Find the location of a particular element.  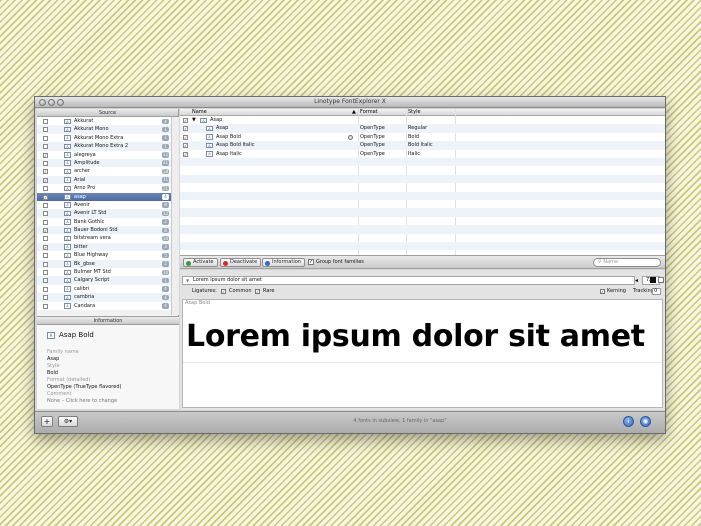

search-placeholder: Name is located at coordinates (611, 262).